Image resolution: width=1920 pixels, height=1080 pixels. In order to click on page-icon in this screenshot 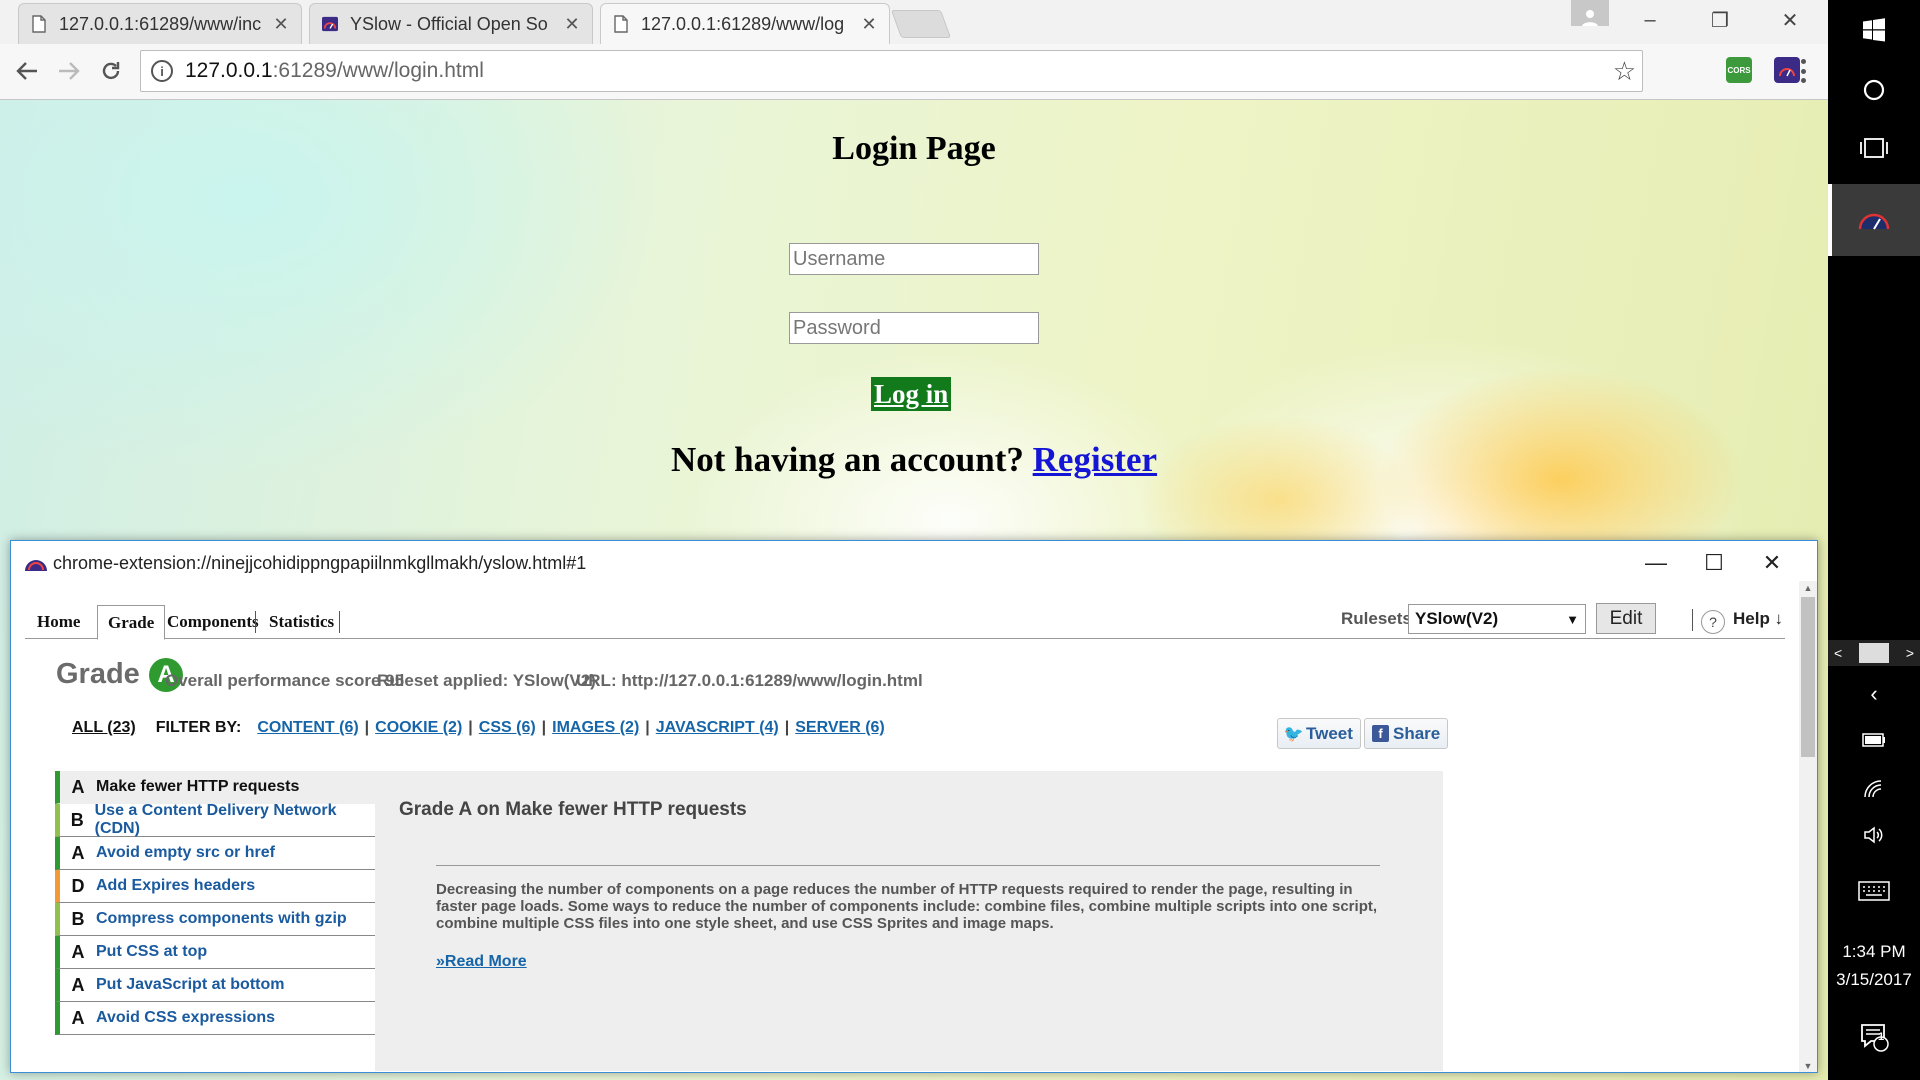, I will do `click(39, 24)`.